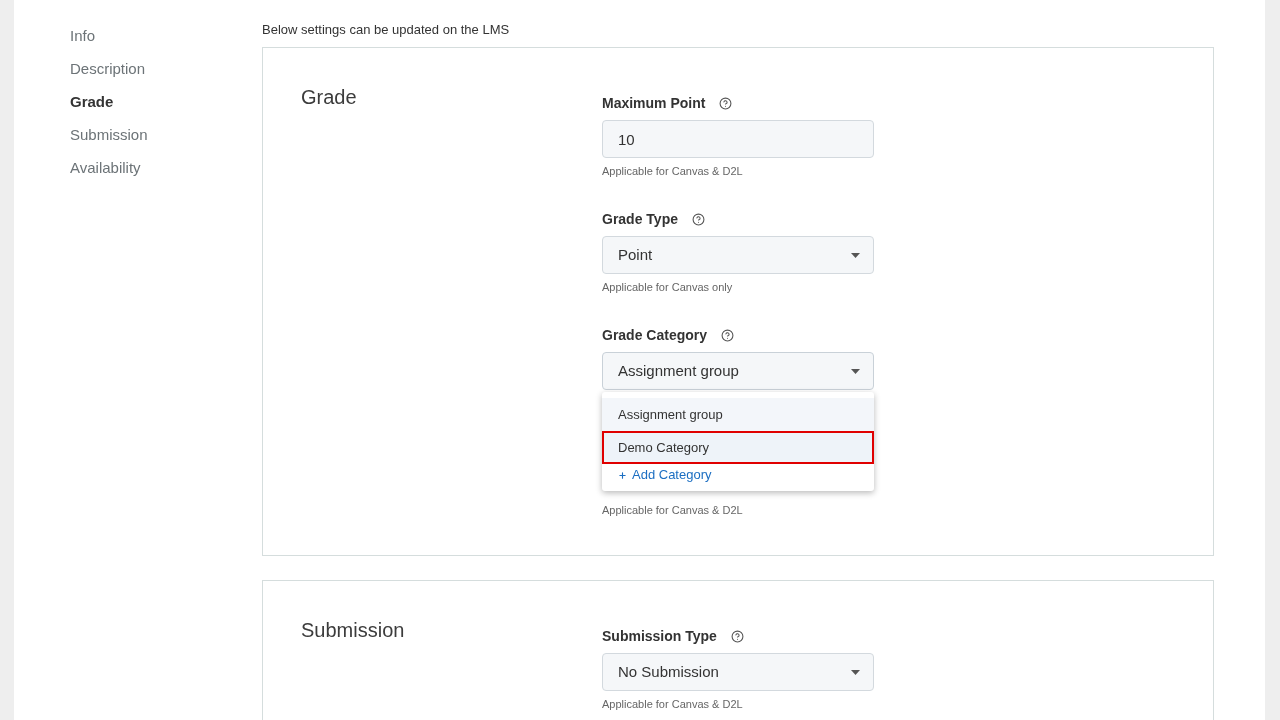 The width and height of the screenshot is (1280, 720). What do you see at coordinates (353, 630) in the screenshot?
I see `section-title: Submission` at bounding box center [353, 630].